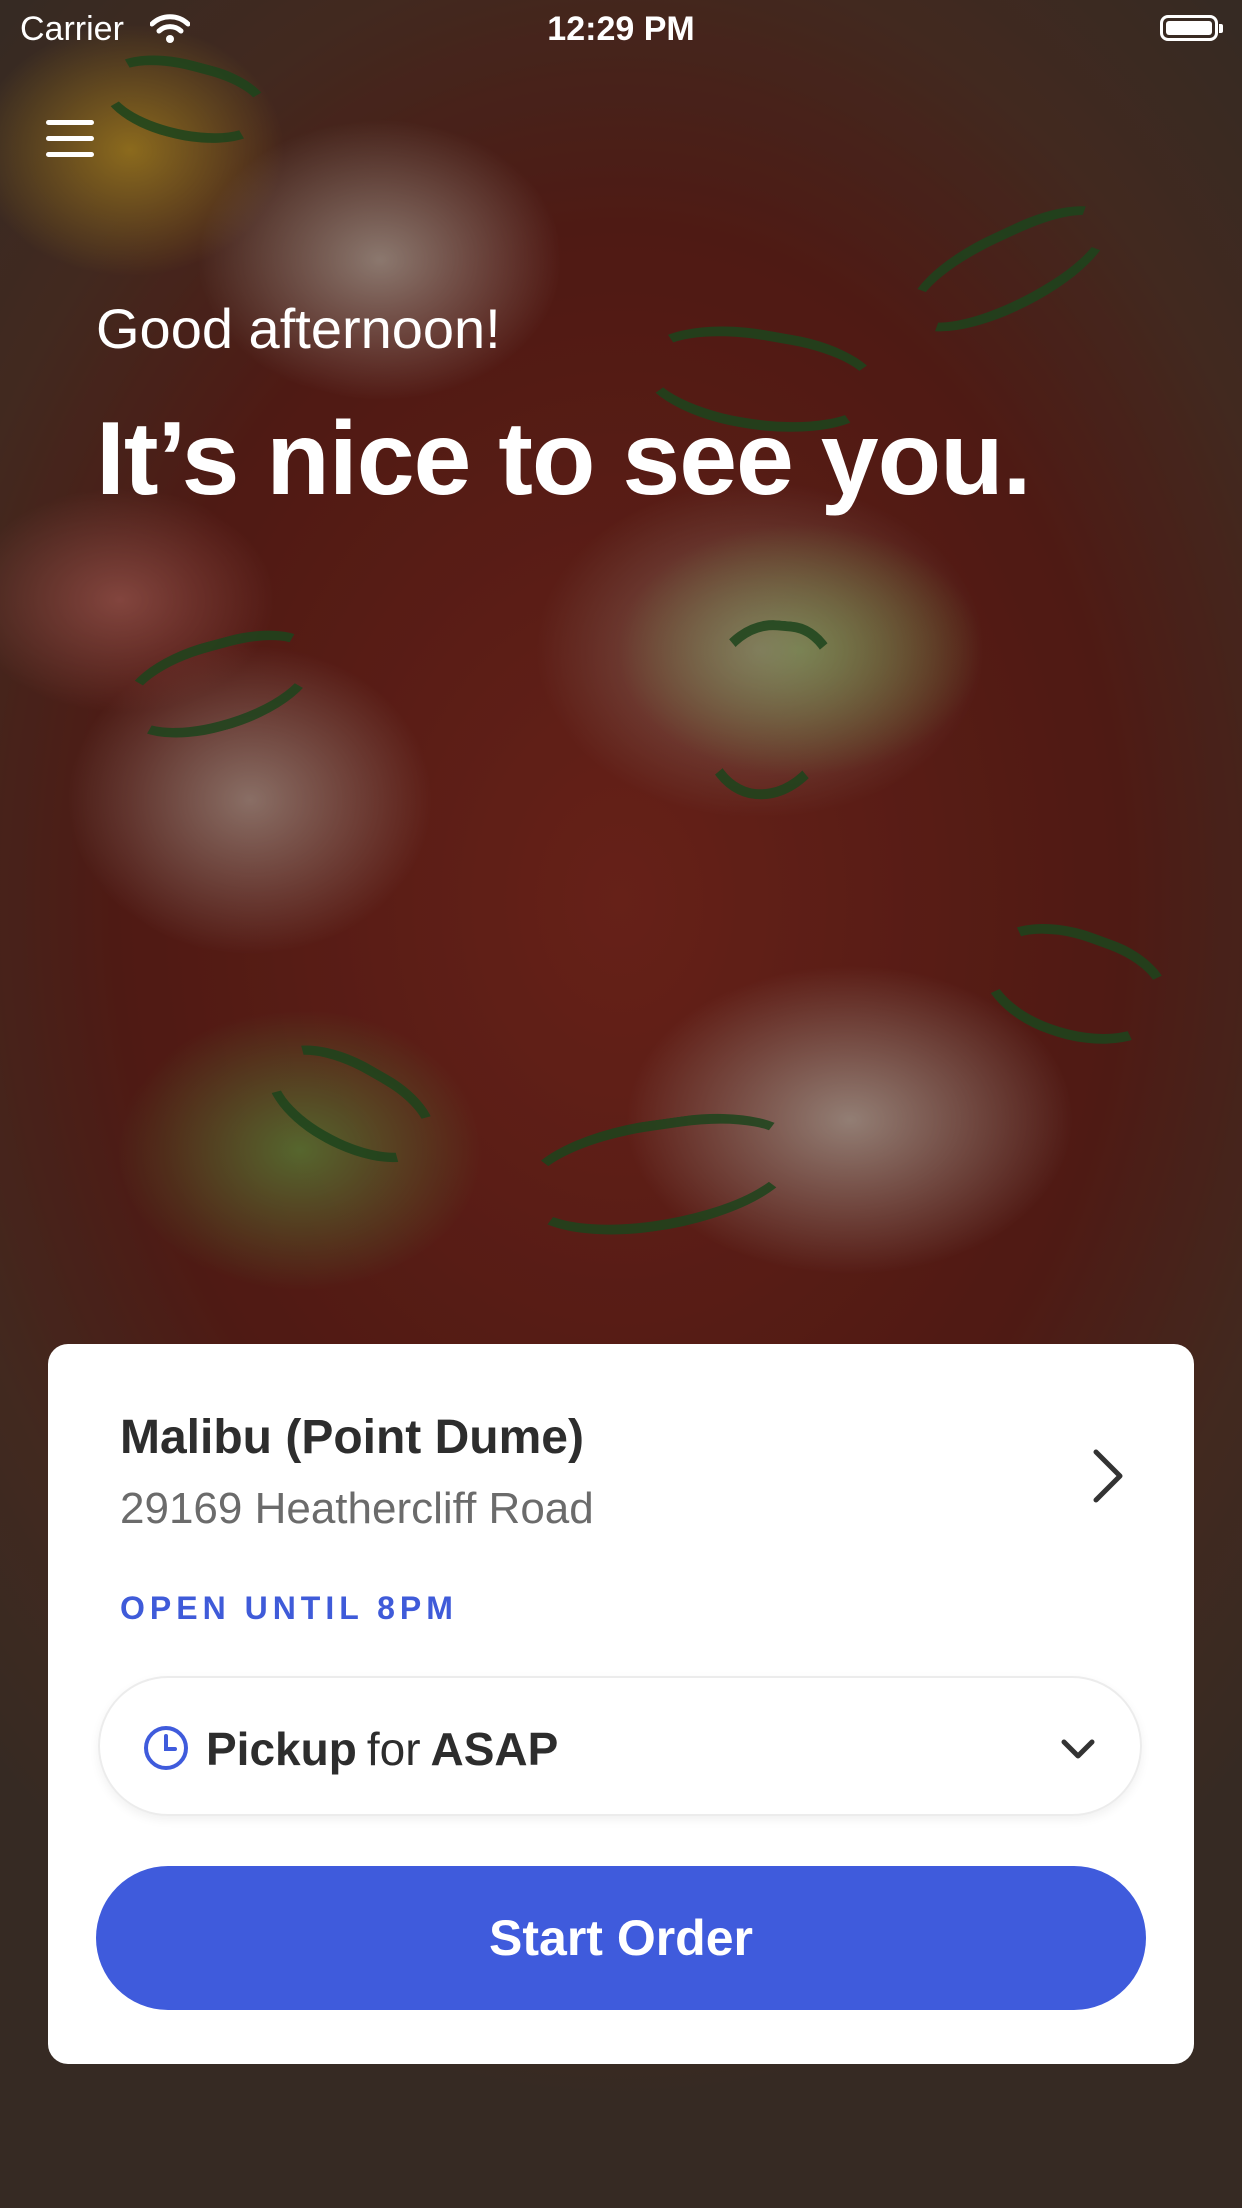  Describe the element at coordinates (621, 1938) in the screenshot. I see `start-order-button: Start Order` at that location.